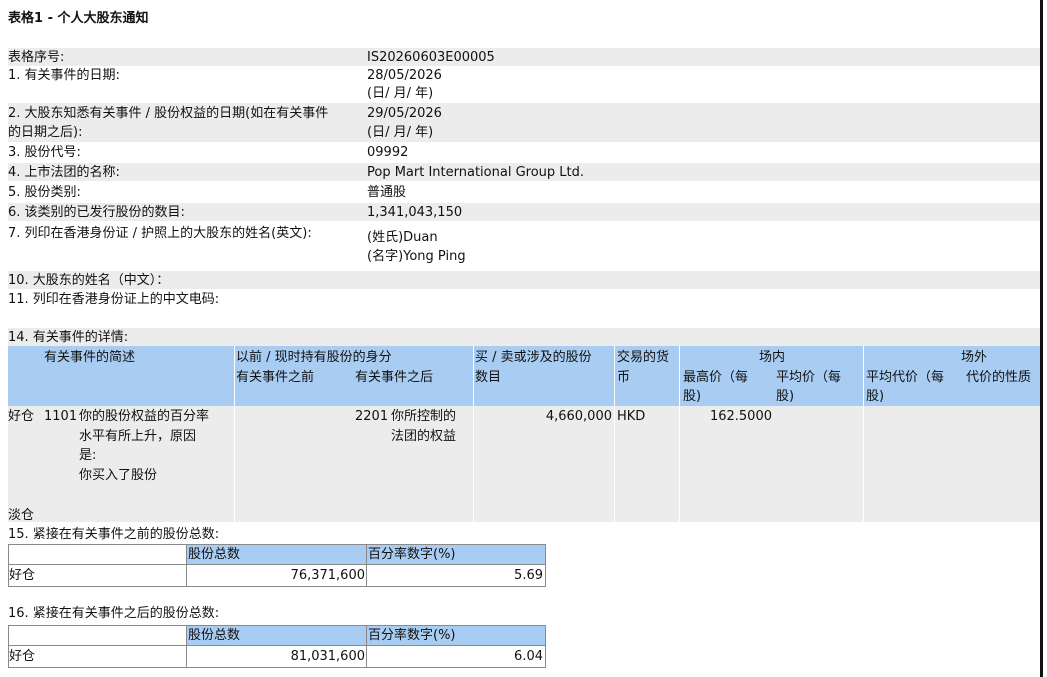 The height and width of the screenshot is (677, 1047). What do you see at coordinates (624, 377) in the screenshot?
I see `hdr-currency-2: 币` at bounding box center [624, 377].